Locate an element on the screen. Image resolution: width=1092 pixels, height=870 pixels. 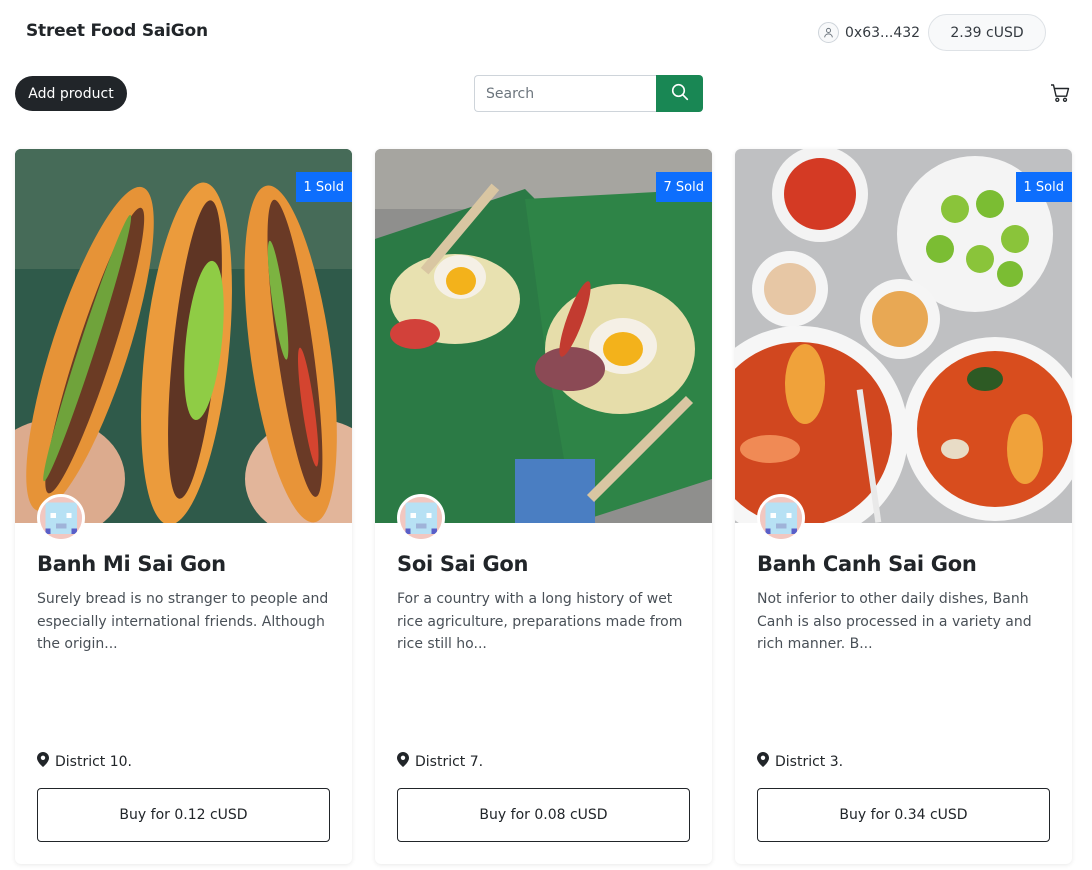
search-icon is located at coordinates (680, 93).